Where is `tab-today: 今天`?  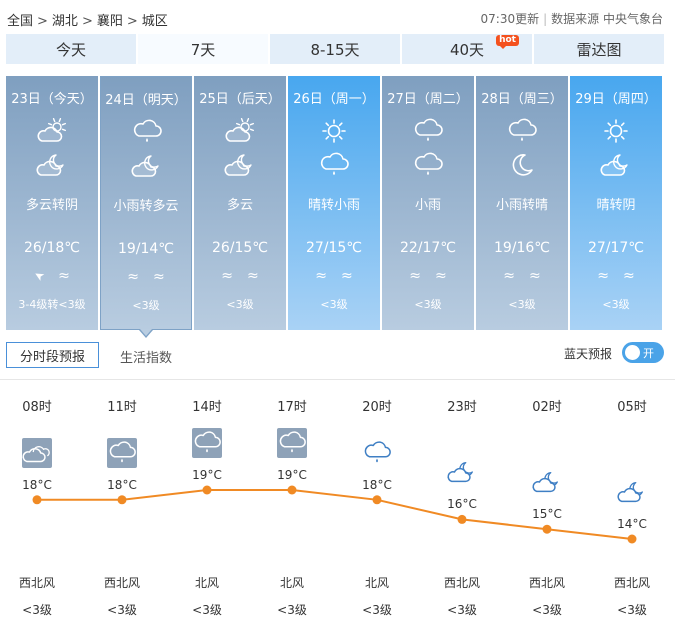 tab-today: 今天 is located at coordinates (71, 49).